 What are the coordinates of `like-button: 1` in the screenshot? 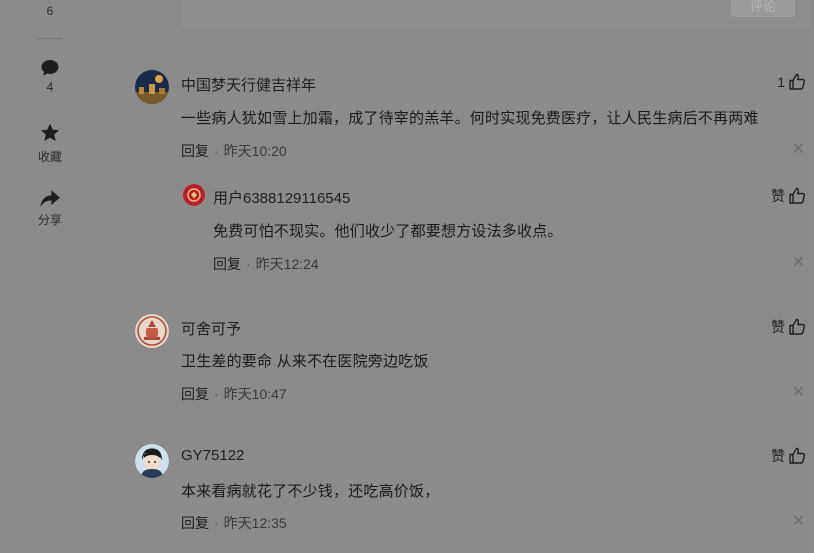 It's located at (791, 82).